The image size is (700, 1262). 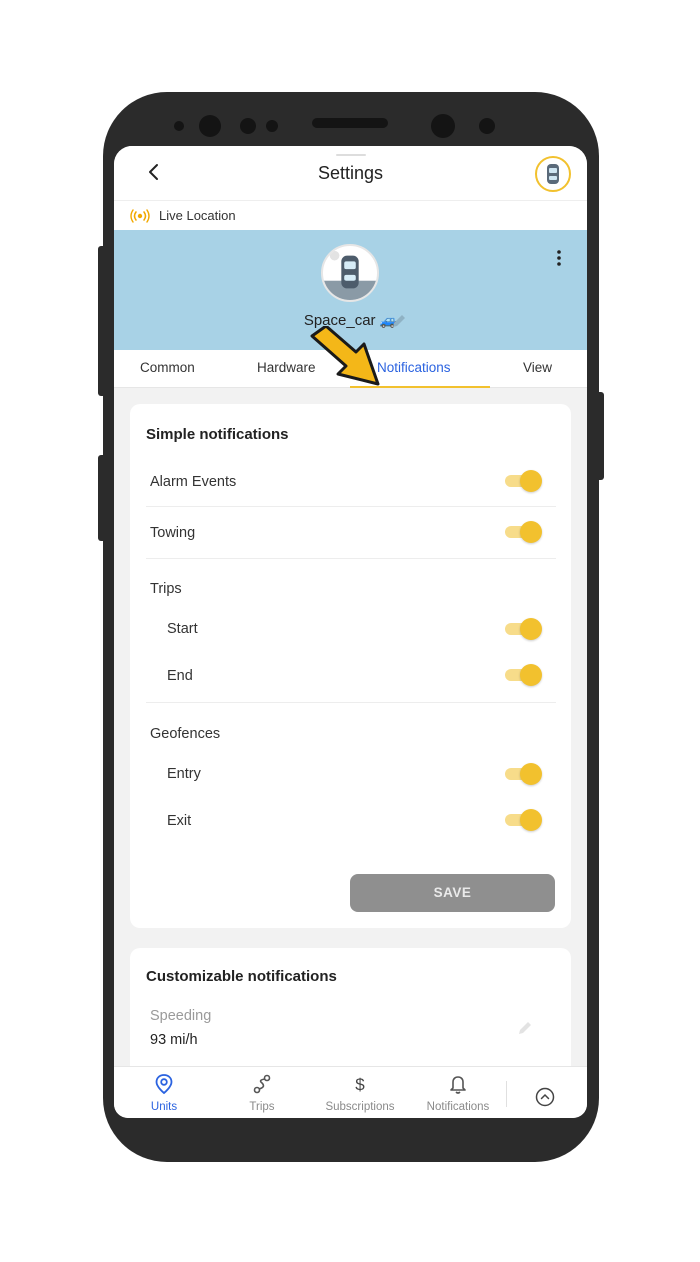 I want to click on nav-separator, so click(x=506, y=1094).